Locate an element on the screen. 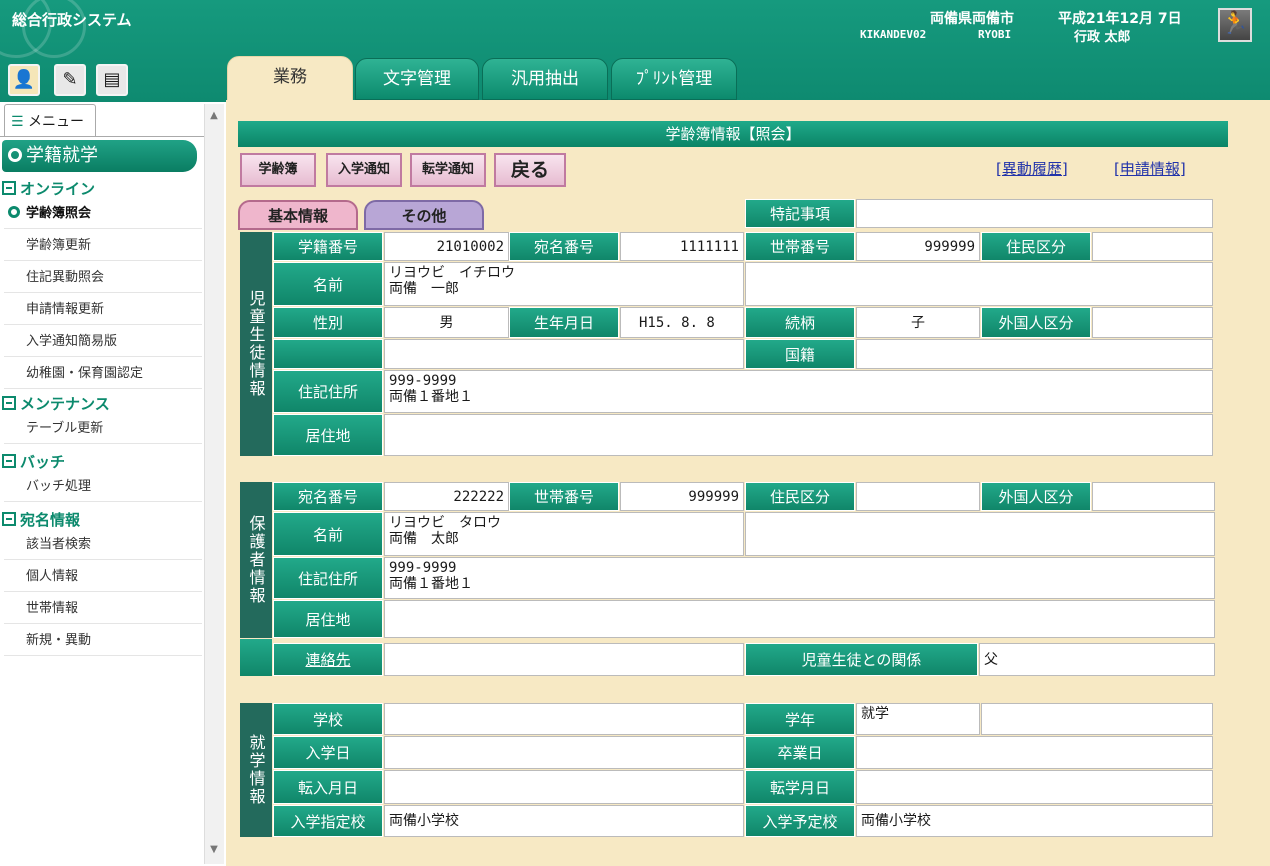 Image resolution: width=1270 pixels, height=866 pixels. g-contact-label: 連絡先 is located at coordinates (328, 659).